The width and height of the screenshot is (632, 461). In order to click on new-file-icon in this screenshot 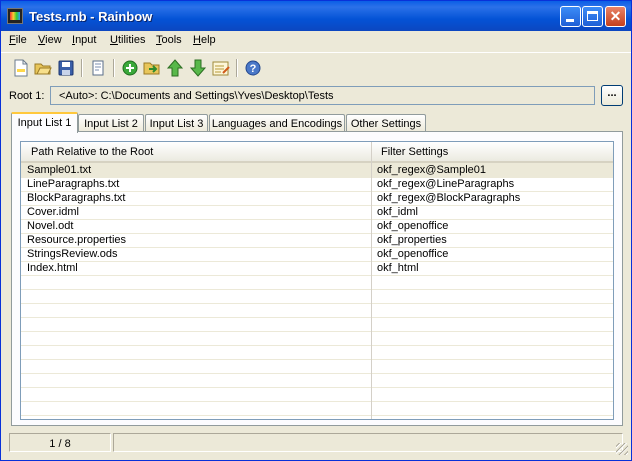, I will do `click(21, 68)`.